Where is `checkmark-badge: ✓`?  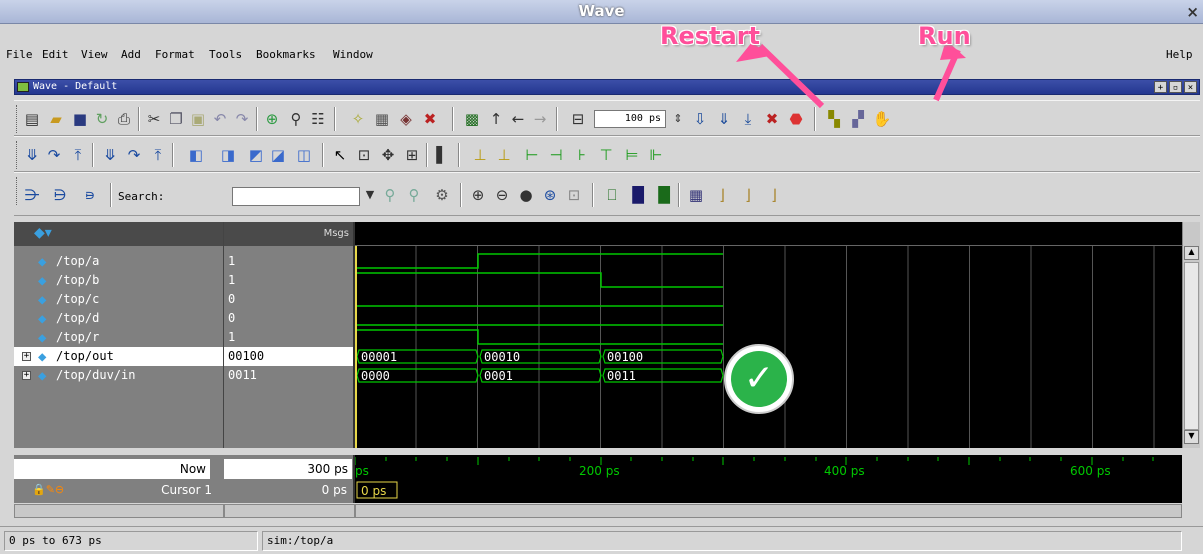 checkmark-badge: ✓ is located at coordinates (759, 379).